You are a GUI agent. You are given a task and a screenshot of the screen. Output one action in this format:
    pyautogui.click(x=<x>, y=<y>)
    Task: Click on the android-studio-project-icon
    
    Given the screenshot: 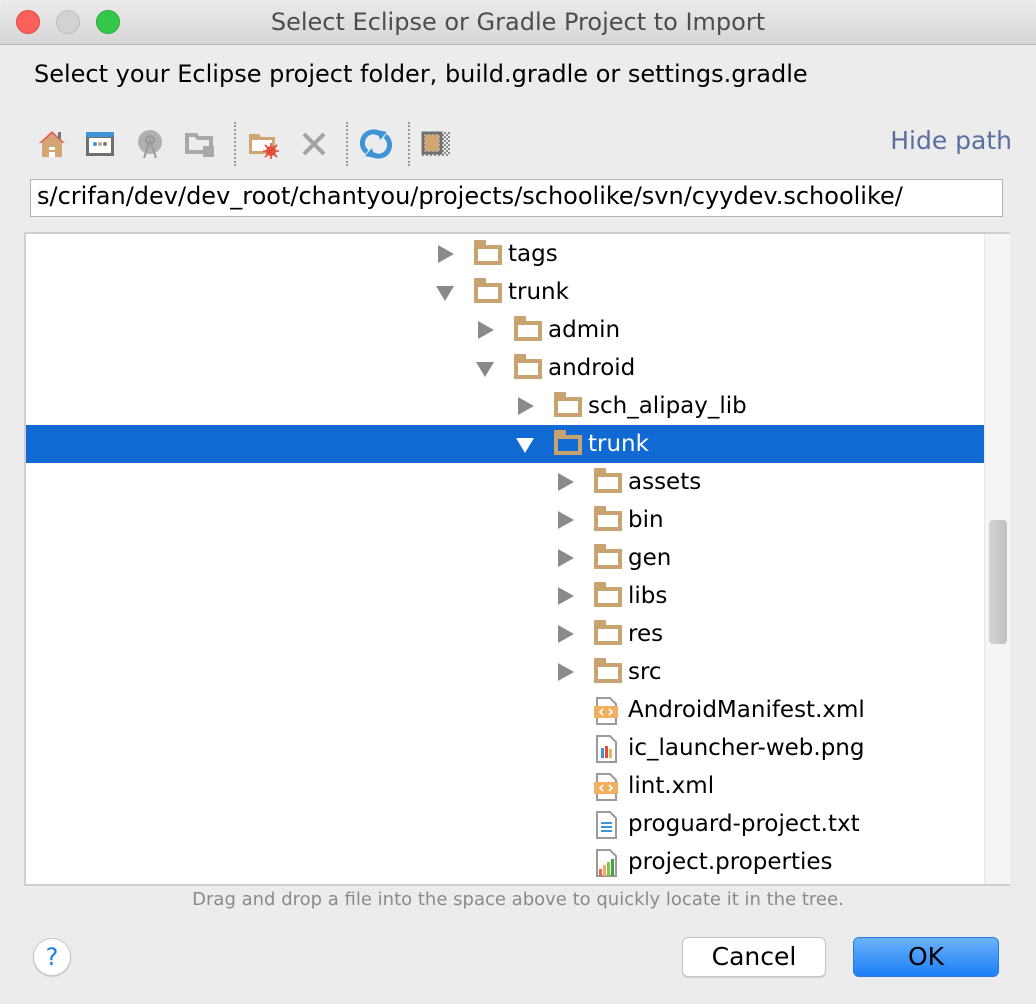 What is the action you would take?
    pyautogui.click(x=150, y=144)
    